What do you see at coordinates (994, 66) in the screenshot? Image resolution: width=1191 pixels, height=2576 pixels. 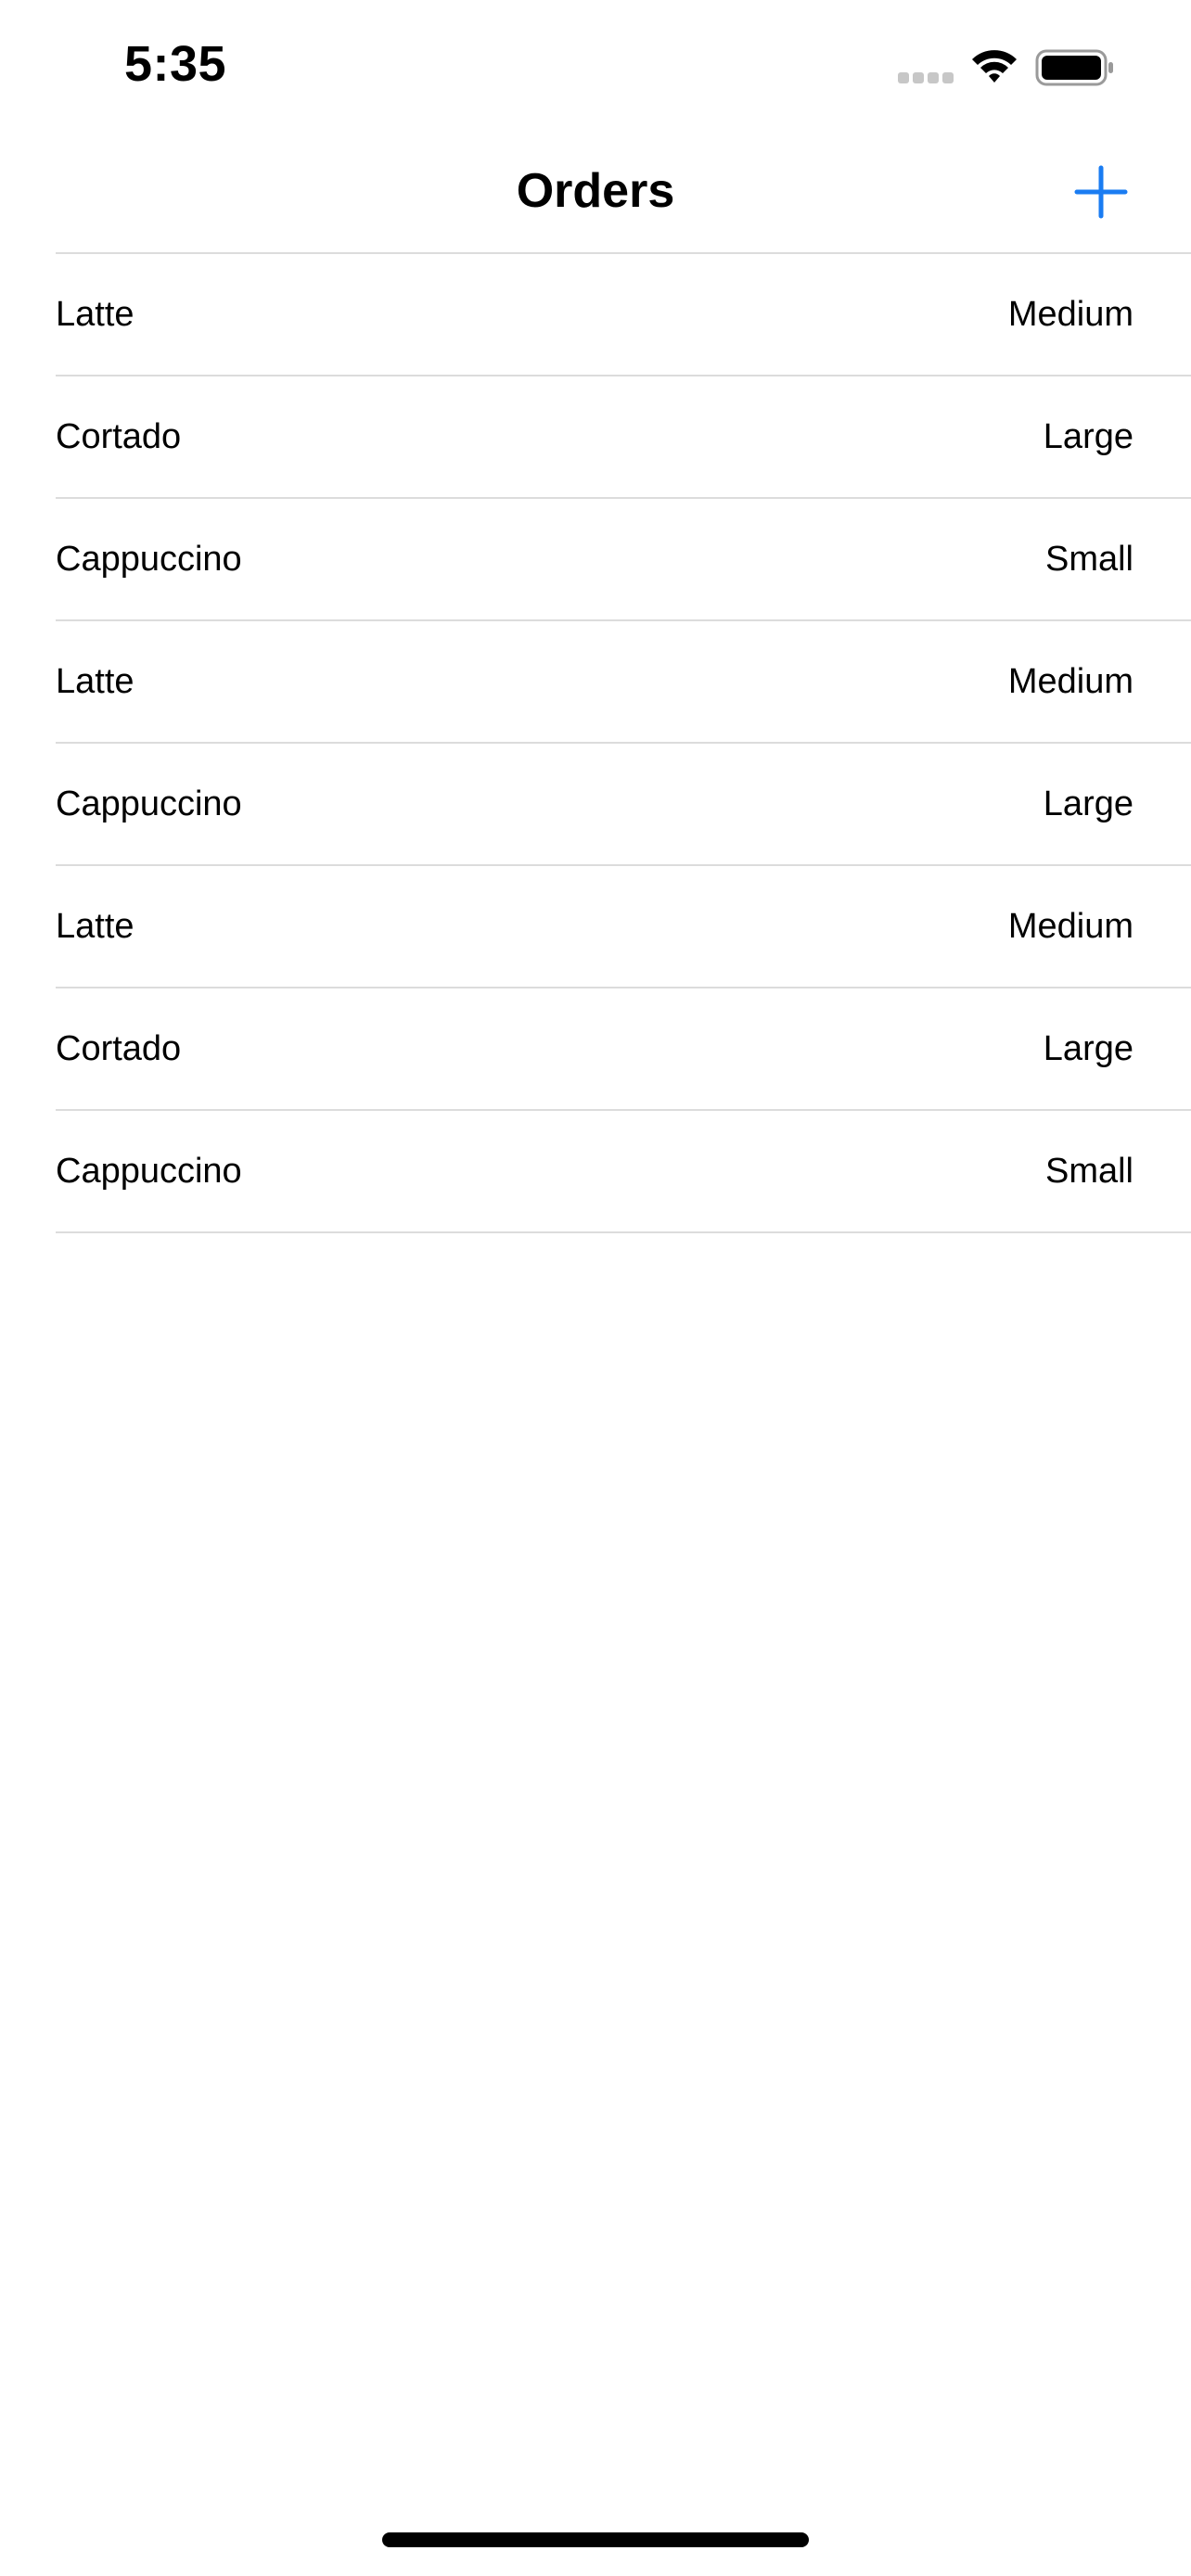 I see `wifi-icon` at bounding box center [994, 66].